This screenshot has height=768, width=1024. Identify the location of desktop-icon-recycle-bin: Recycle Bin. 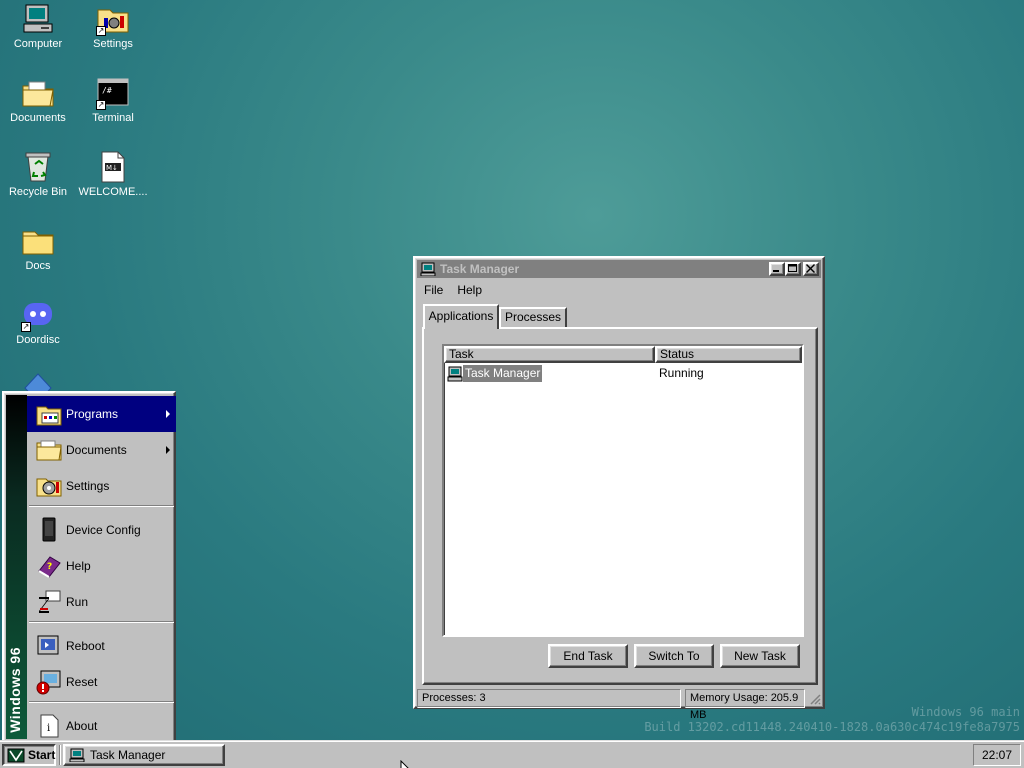
(38, 174).